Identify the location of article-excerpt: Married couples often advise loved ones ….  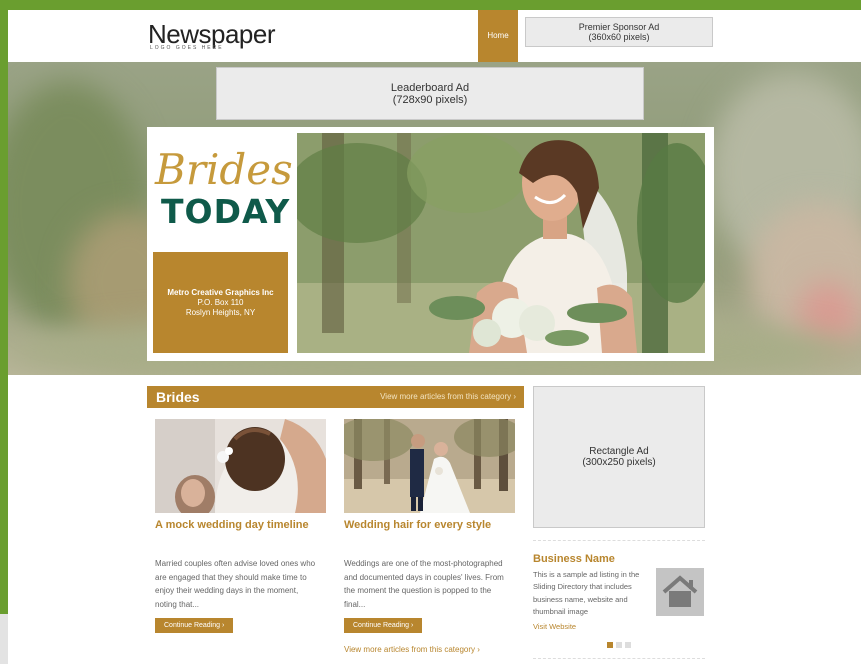
(235, 584).